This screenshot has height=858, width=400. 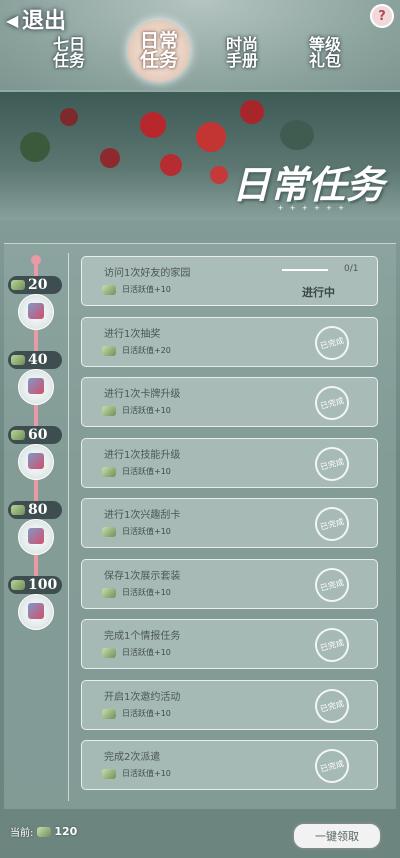 I want to click on task-title: 进行1次兴趣刮卡, so click(x=142, y=515).